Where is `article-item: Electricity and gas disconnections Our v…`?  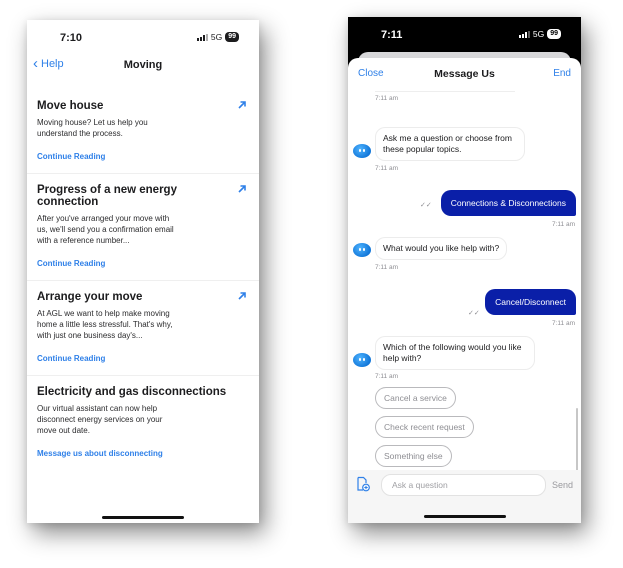
article-item: Electricity and gas disconnections Our v… is located at coordinates (143, 423).